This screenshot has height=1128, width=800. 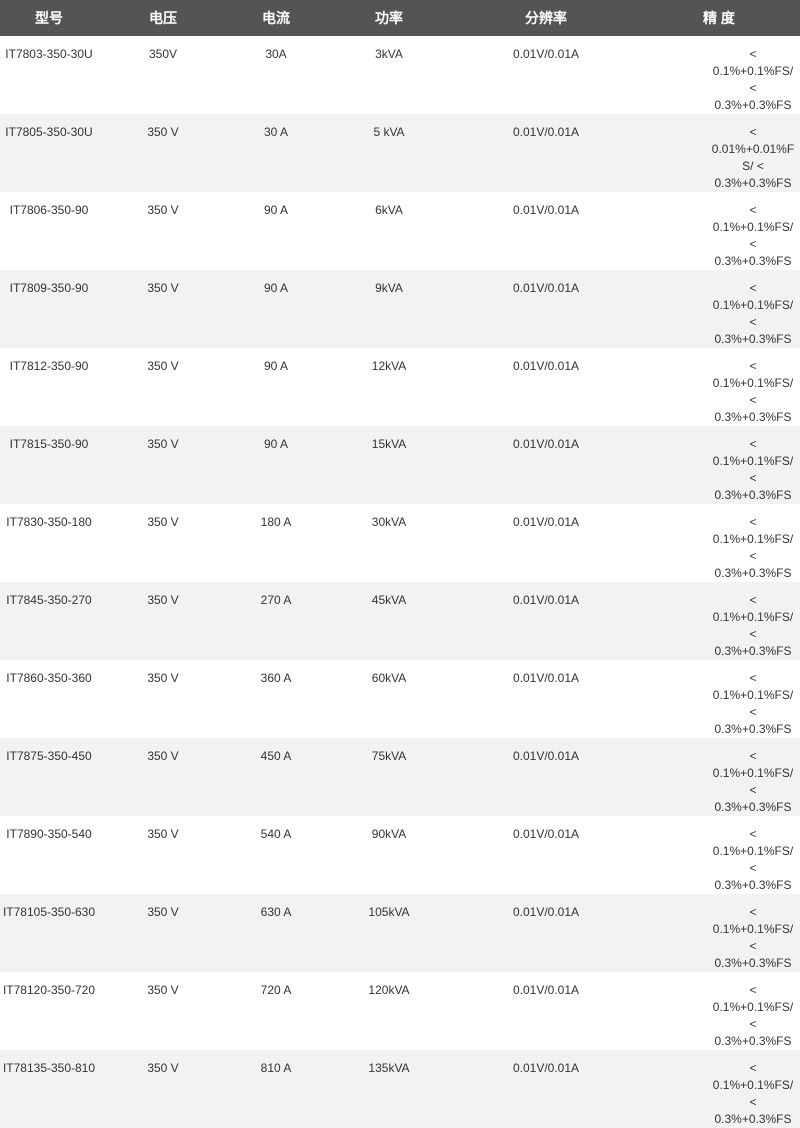 I want to click on current-cell: 30 A, so click(x=276, y=153).